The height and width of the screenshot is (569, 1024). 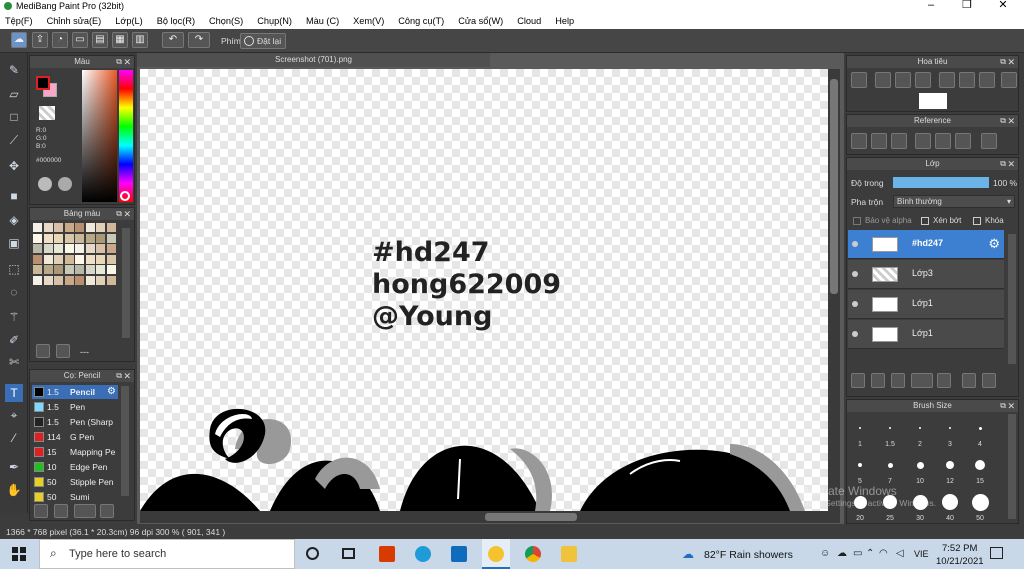 I want to click on canvas-vertical-scrollbar, so click(x=834, y=290).